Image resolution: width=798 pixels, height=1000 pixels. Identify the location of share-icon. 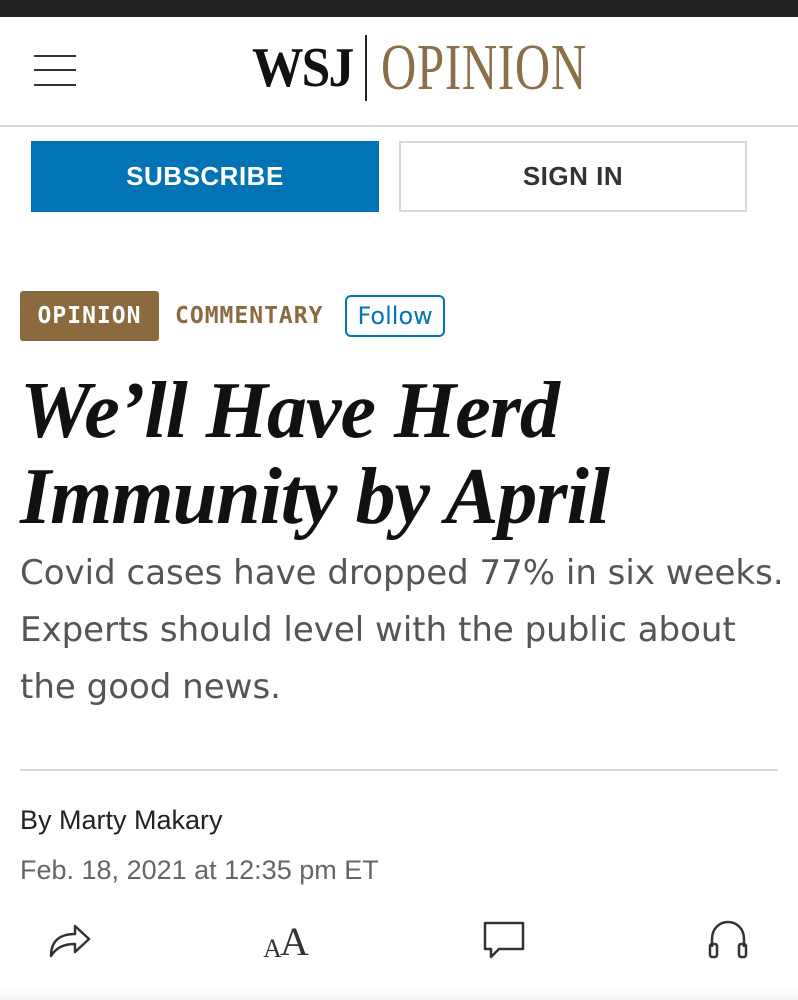
(70, 941).